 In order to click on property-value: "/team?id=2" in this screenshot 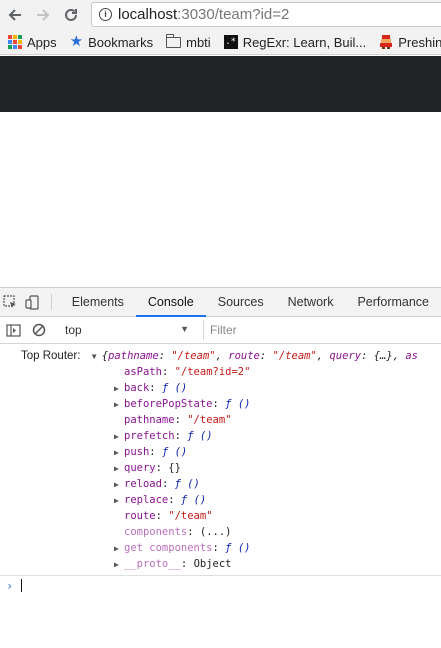, I will do `click(212, 372)`.